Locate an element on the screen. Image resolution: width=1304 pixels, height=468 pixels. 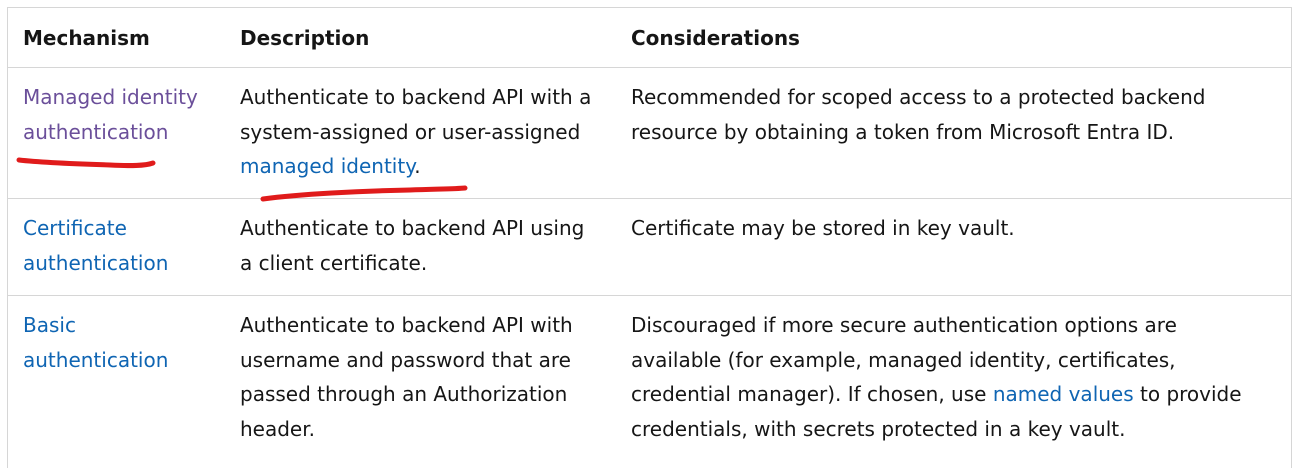
header-mechanism: Mechanism is located at coordinates (86, 38).